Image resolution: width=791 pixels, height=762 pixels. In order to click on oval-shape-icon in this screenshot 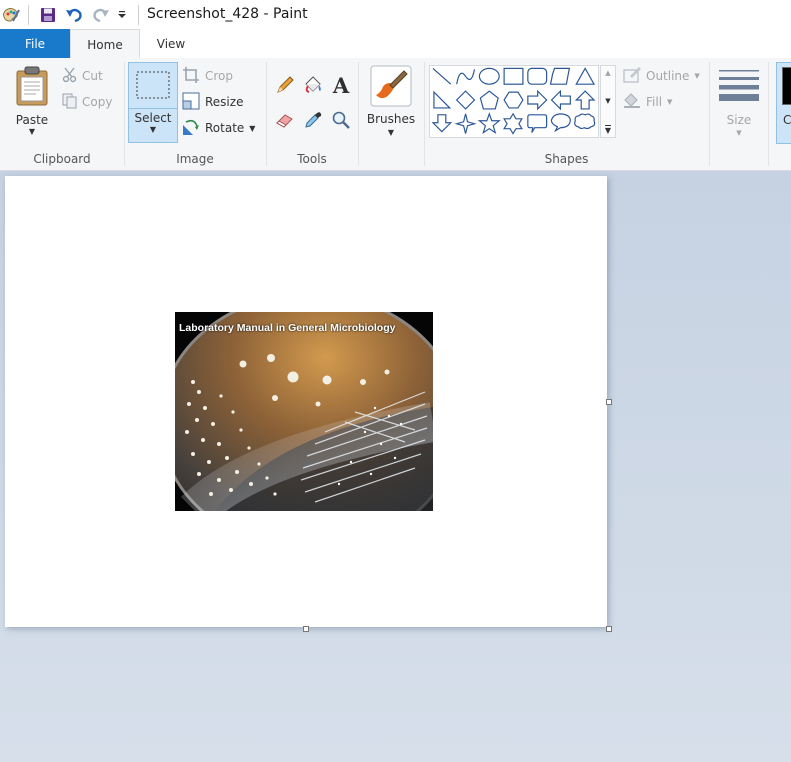, I will do `click(489, 76)`.